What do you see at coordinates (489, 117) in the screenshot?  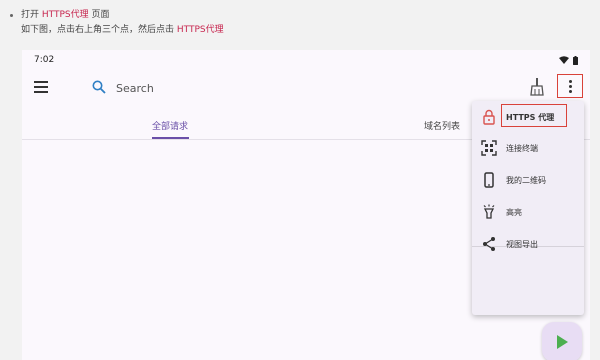 I see `lock-icon` at bounding box center [489, 117].